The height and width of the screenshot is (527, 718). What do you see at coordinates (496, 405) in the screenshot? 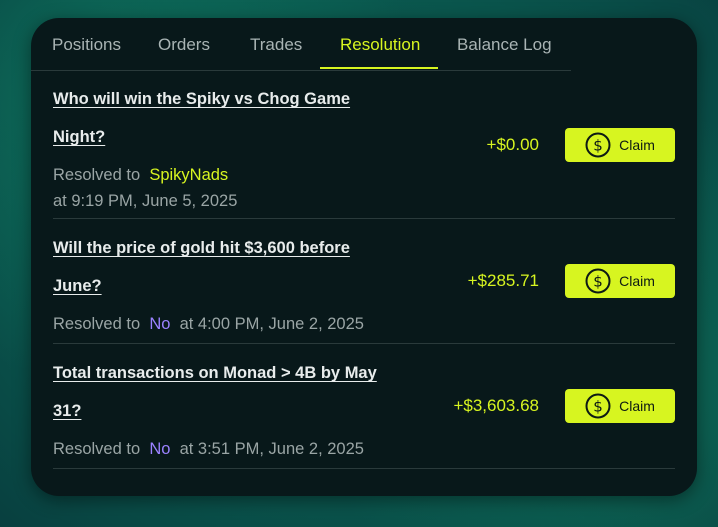
I see `payout-amount: +$3,603.68` at bounding box center [496, 405].